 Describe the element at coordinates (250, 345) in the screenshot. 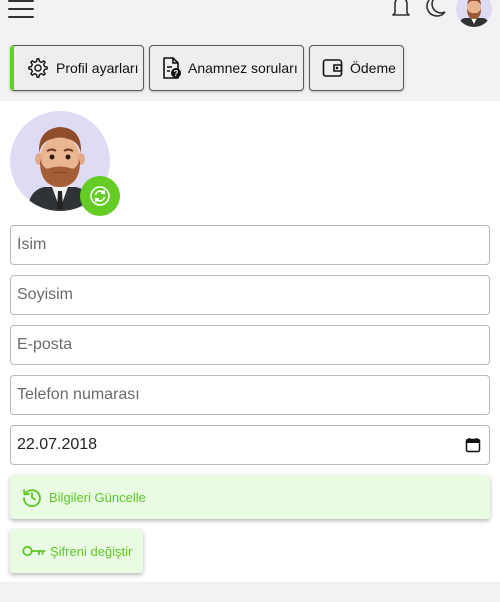

I see `email-field` at that location.